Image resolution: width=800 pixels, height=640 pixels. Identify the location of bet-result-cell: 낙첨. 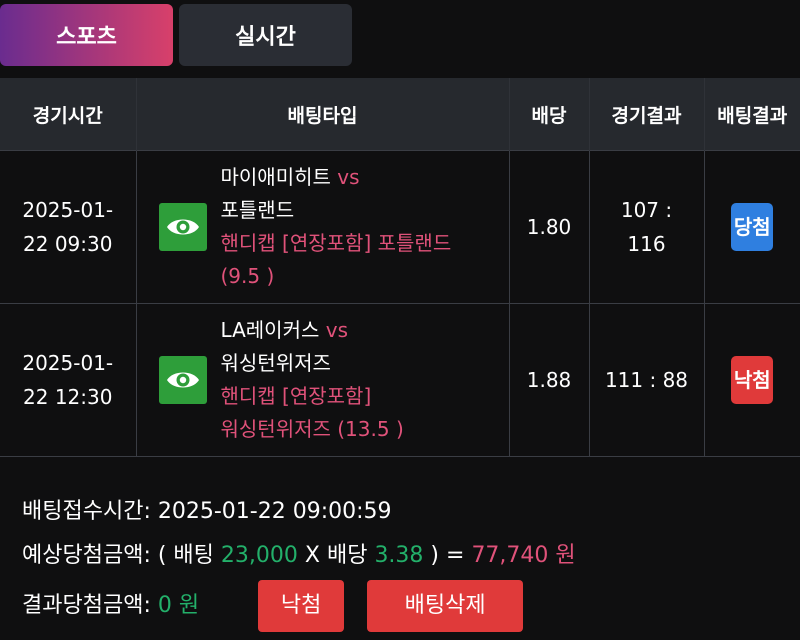
(752, 380).